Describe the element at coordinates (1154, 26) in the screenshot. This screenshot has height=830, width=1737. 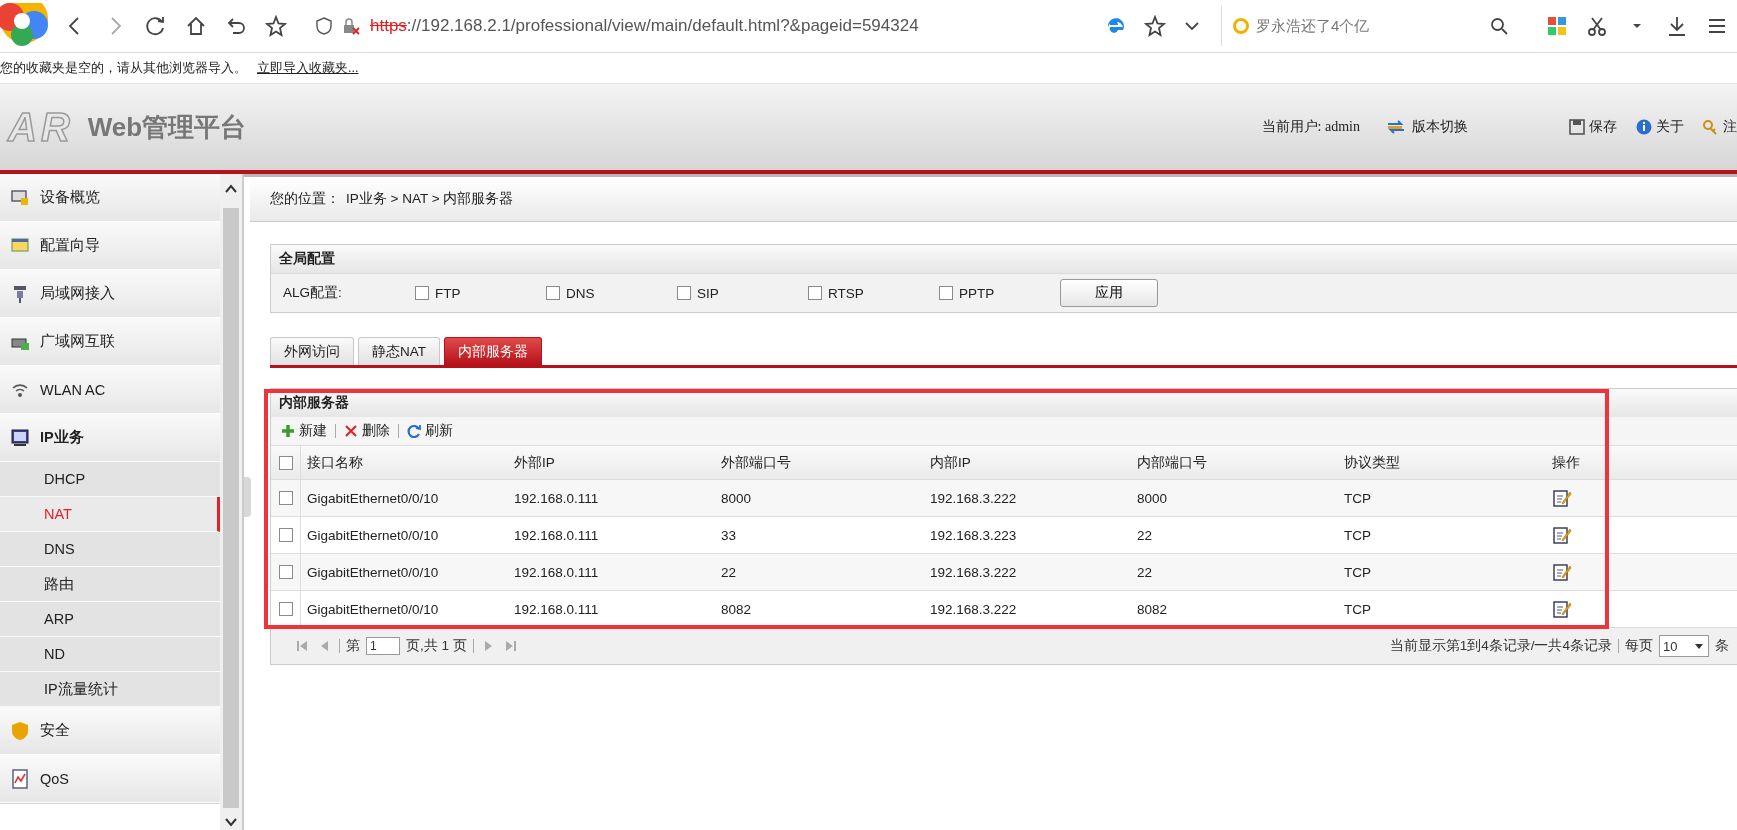
I see `favorite-star-icon` at that location.